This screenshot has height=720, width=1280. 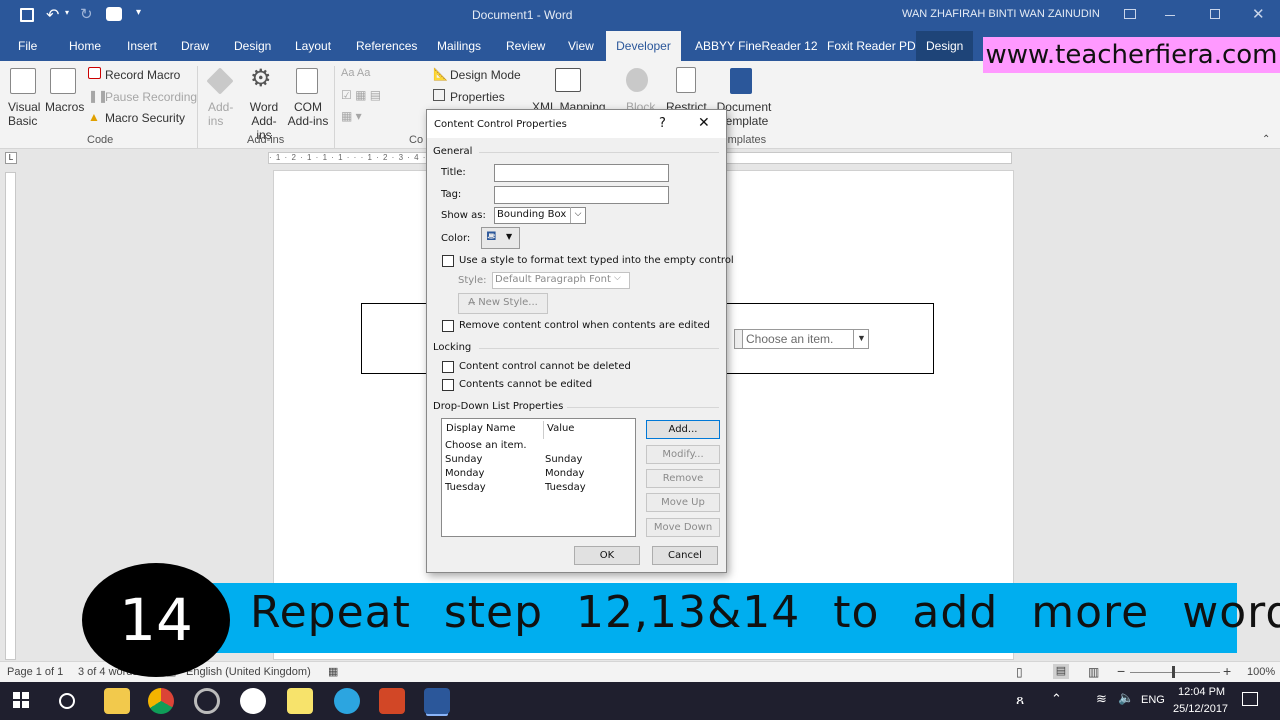 I want to click on windows-start-icon, so click(x=21, y=700).